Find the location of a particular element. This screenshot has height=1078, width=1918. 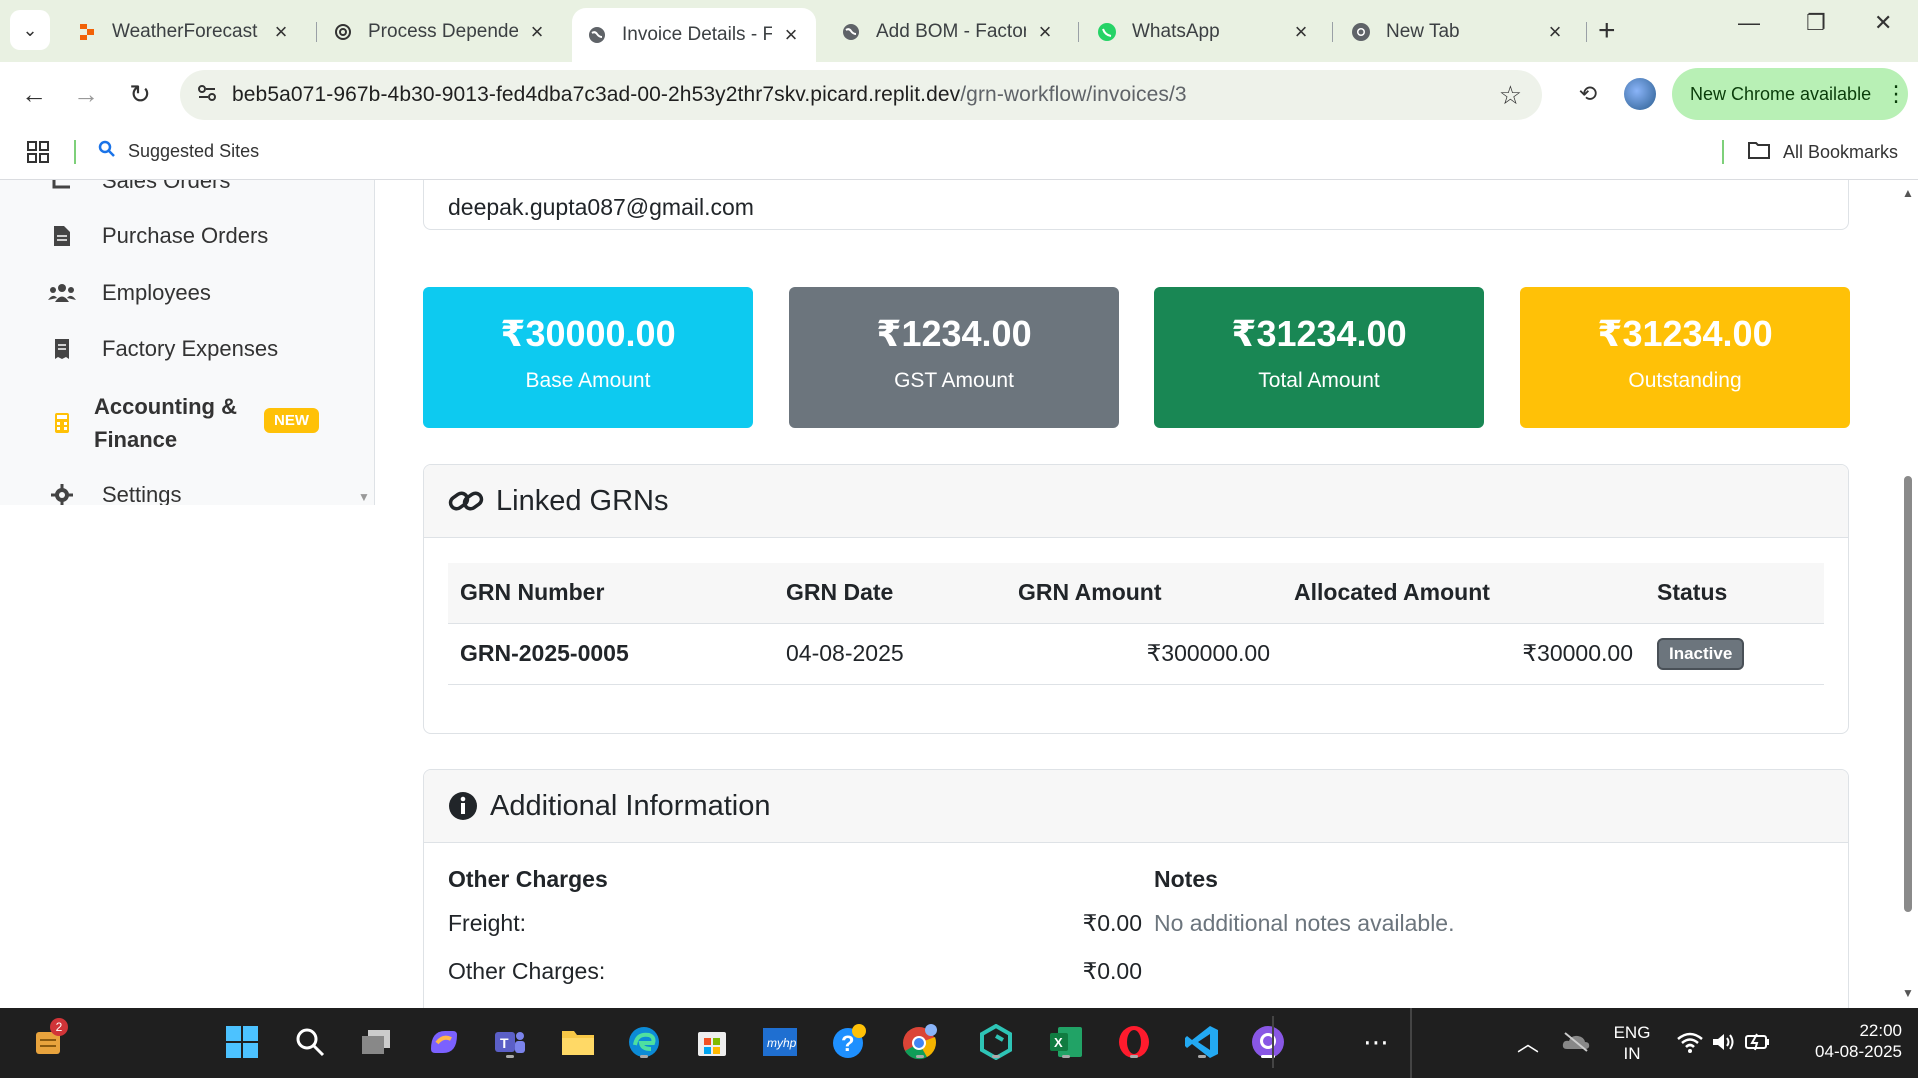

help-icon: ? is located at coordinates (850, 1042).